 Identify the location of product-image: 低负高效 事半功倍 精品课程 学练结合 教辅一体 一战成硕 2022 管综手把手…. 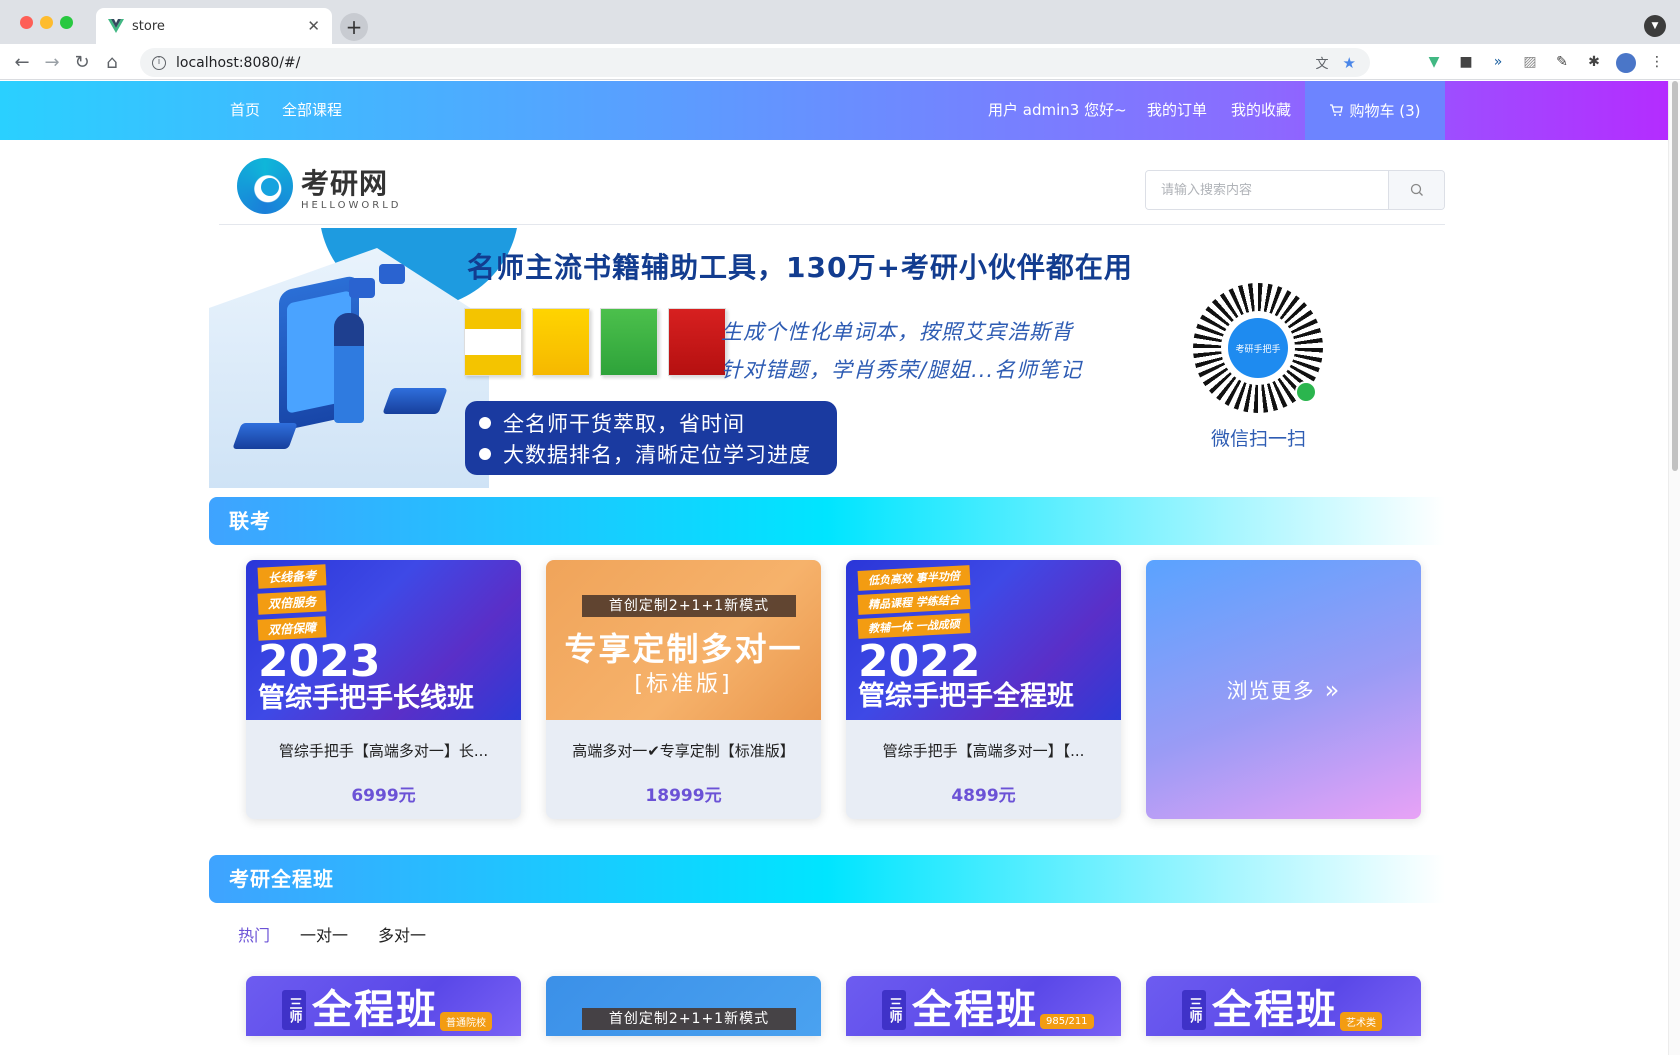
(983, 640).